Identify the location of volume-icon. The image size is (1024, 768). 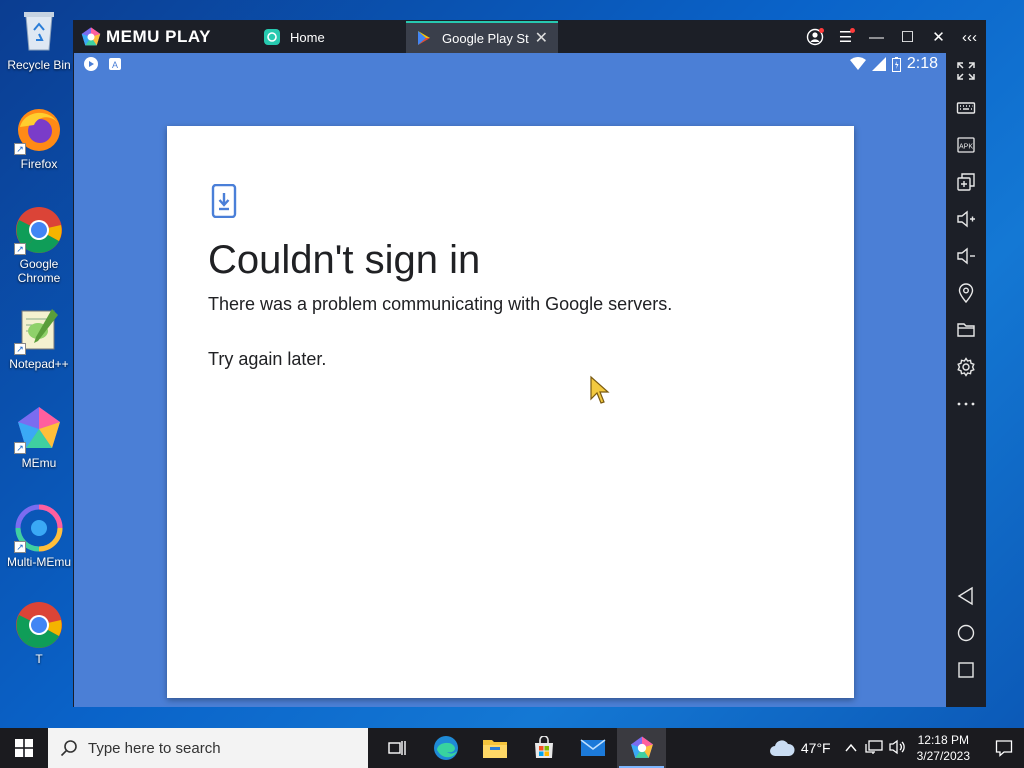
(897, 748).